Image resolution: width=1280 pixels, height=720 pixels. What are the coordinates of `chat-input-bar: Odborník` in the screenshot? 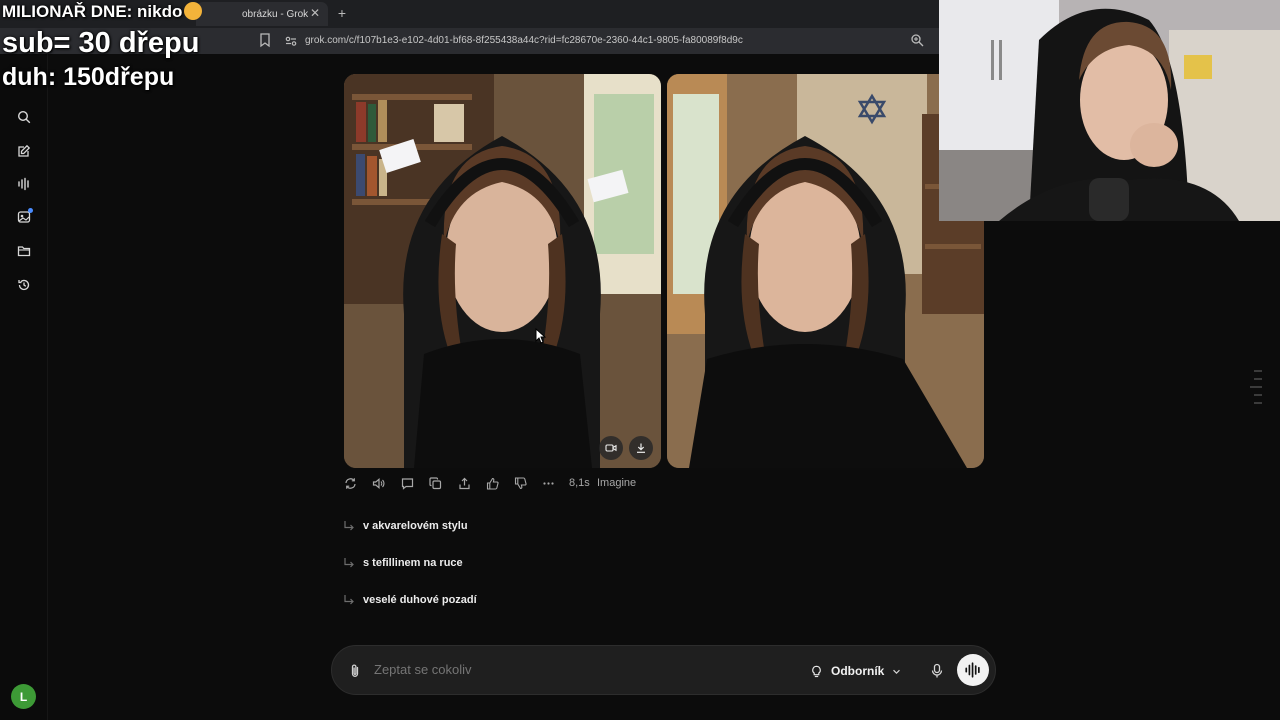 It's located at (663, 670).